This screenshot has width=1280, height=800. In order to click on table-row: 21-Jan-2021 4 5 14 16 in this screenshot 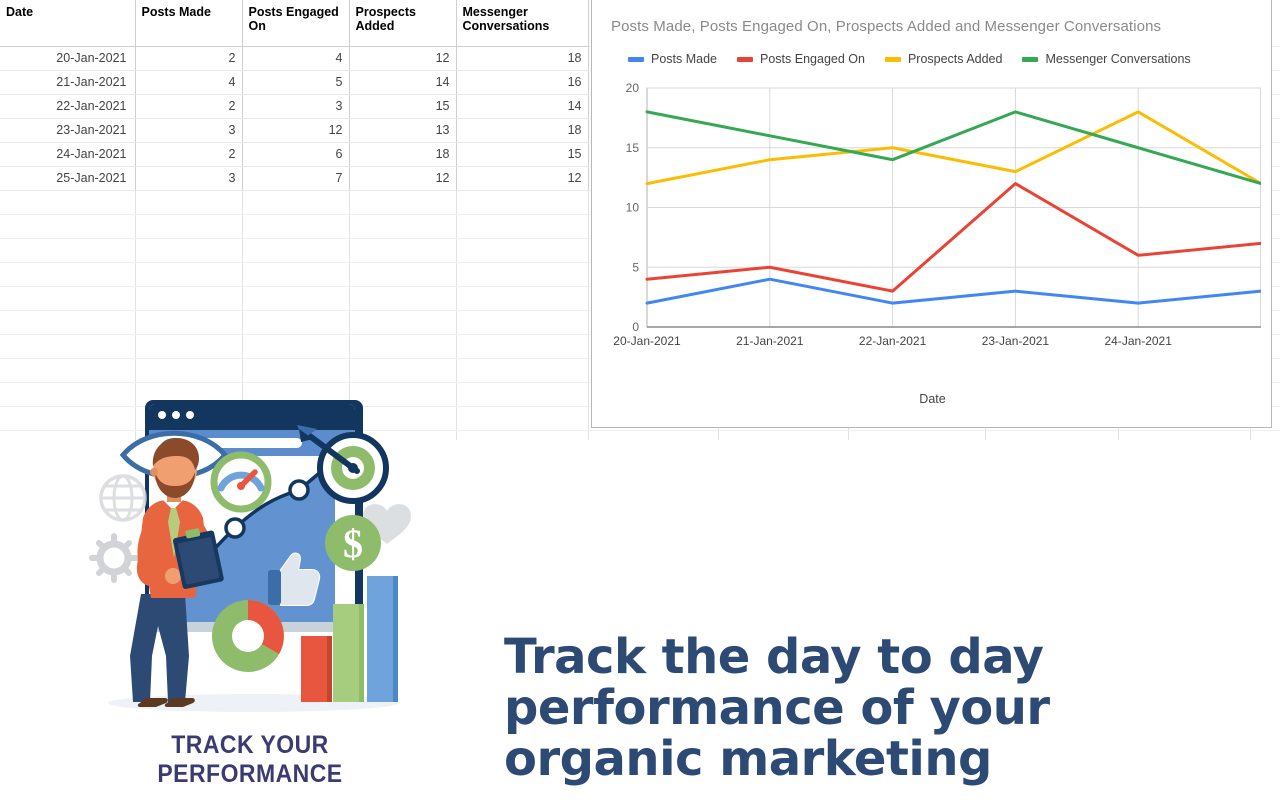, I will do `click(294, 82)`.